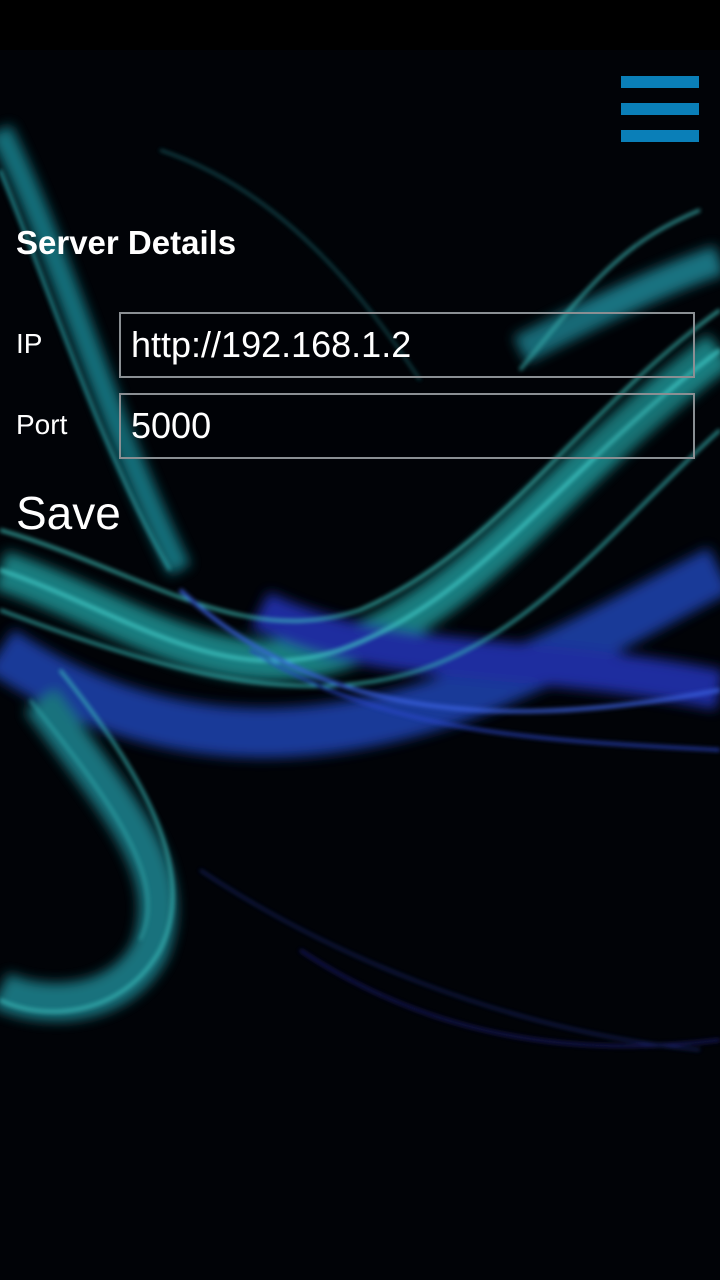 This screenshot has width=720, height=1280. Describe the element at coordinates (360, 25) in the screenshot. I see `status-bar` at that location.